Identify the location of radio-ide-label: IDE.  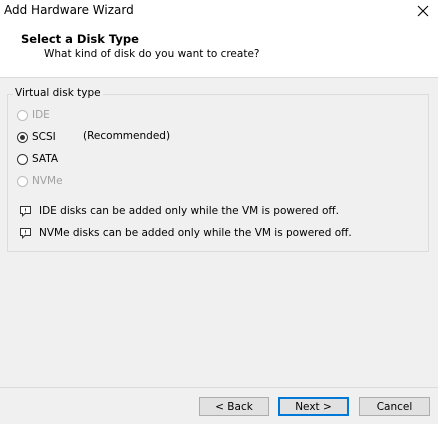
(41, 115).